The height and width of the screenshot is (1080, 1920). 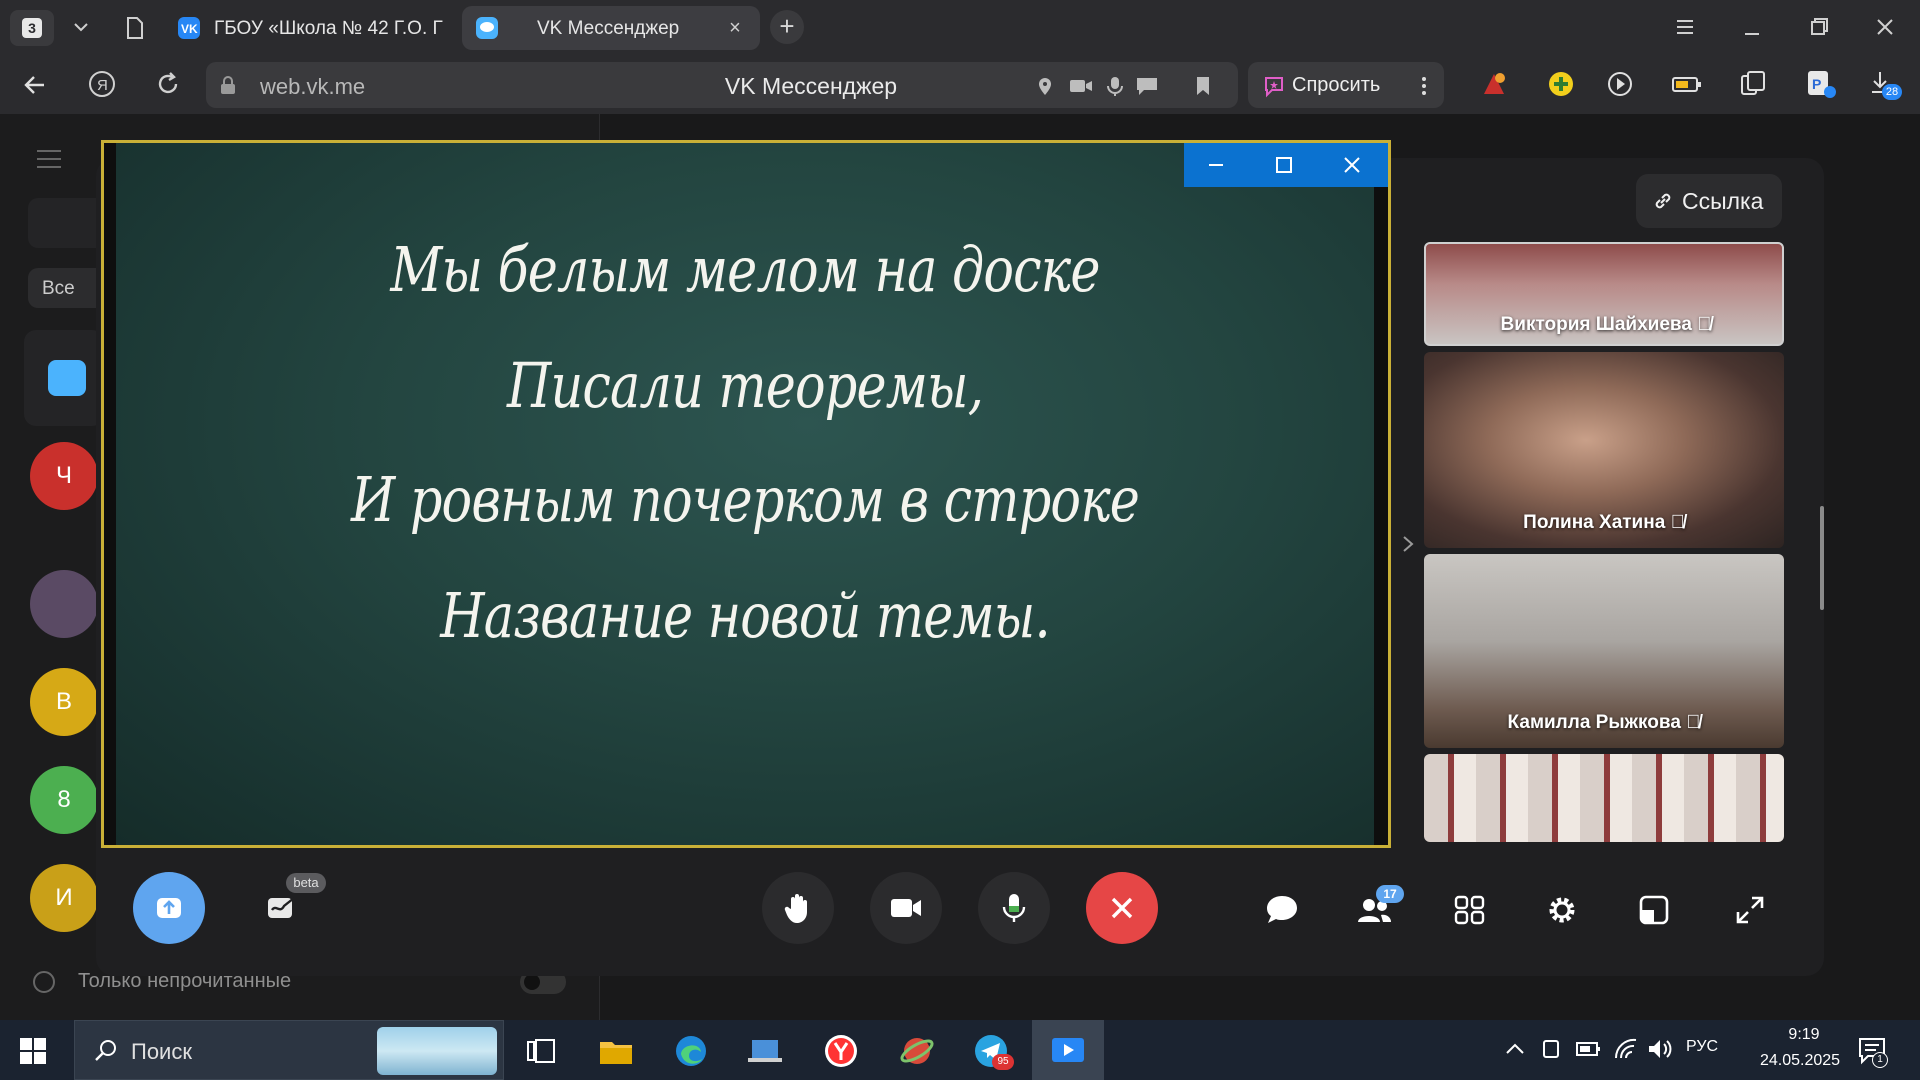 I want to click on chevron-down-icon, so click(x=81, y=27).